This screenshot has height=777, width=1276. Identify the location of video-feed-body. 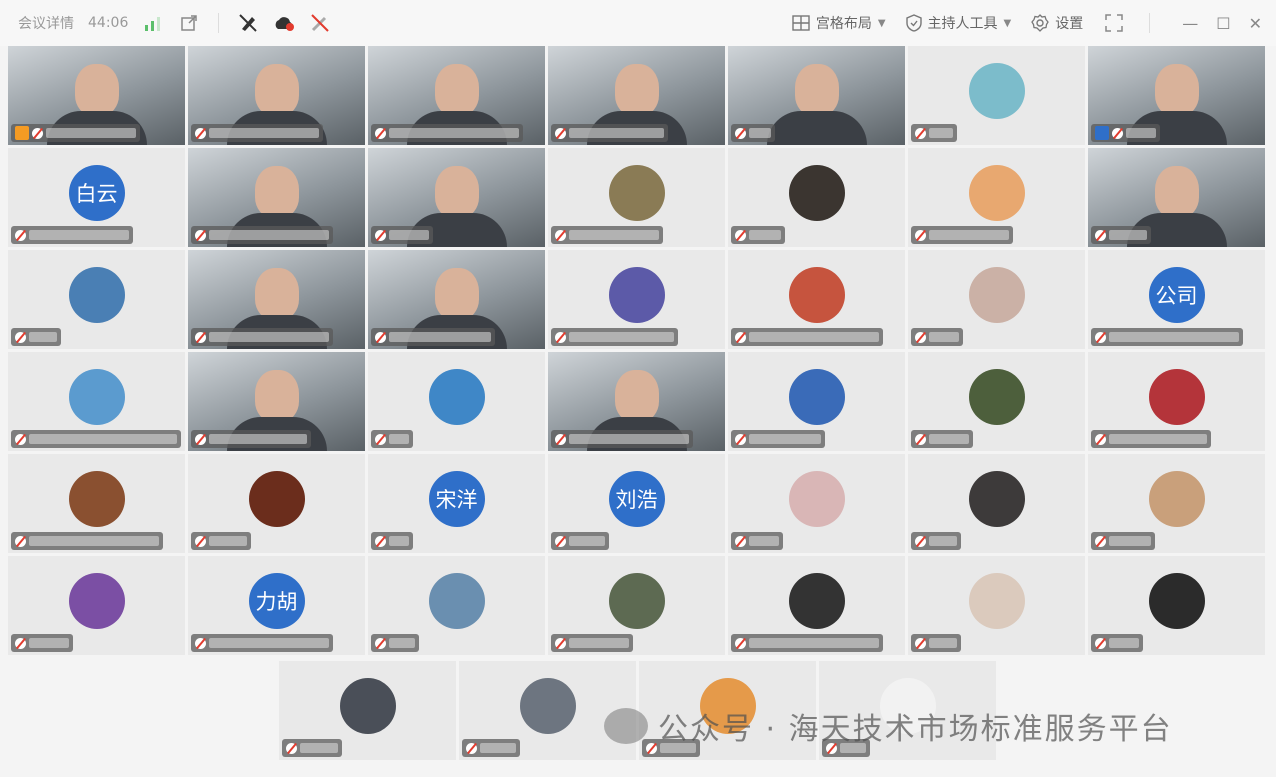
(816, 128).